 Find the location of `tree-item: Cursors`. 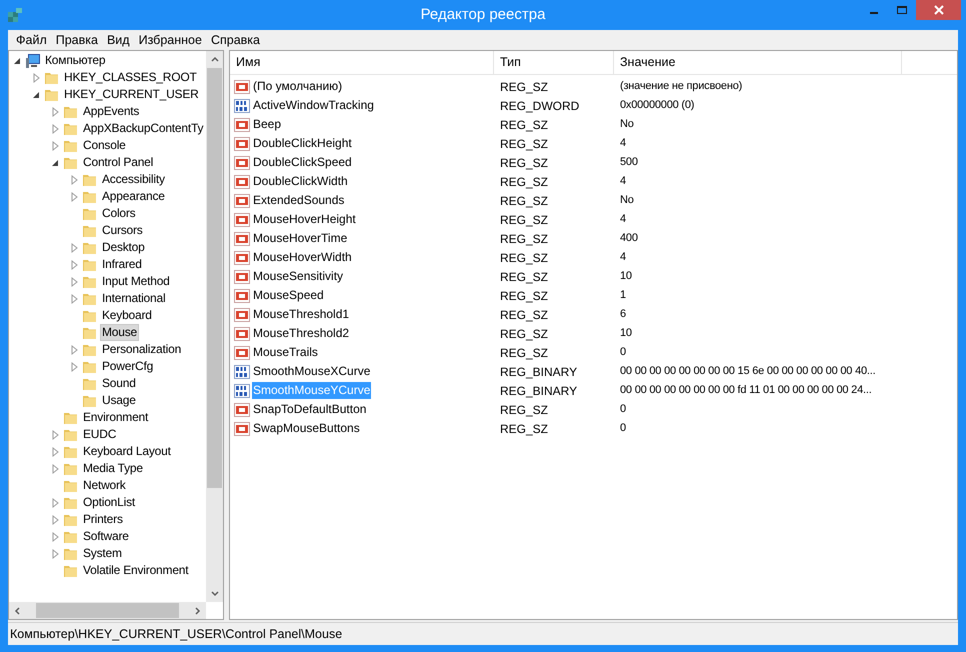

tree-item: Cursors is located at coordinates (122, 230).